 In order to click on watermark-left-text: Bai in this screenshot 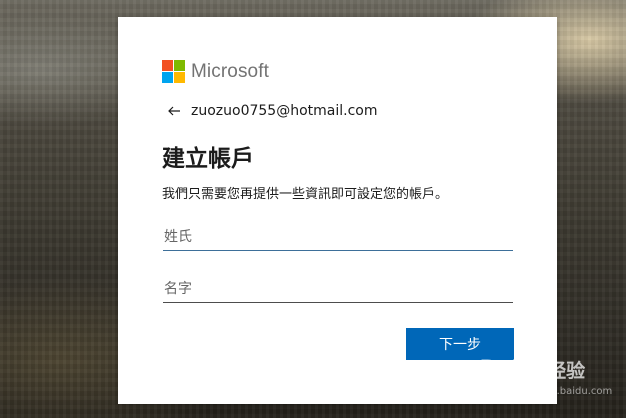, I will do `click(498, 369)`.